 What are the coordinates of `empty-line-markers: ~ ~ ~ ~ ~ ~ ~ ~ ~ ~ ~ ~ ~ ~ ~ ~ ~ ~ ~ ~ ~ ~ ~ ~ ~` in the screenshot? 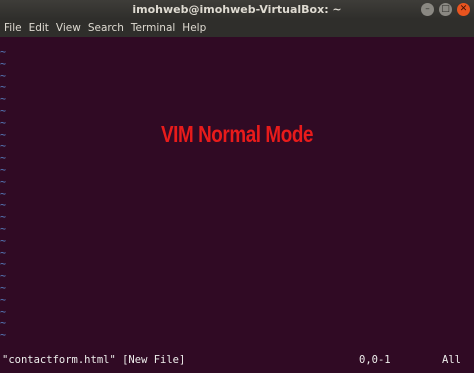 It's located at (6, 194).